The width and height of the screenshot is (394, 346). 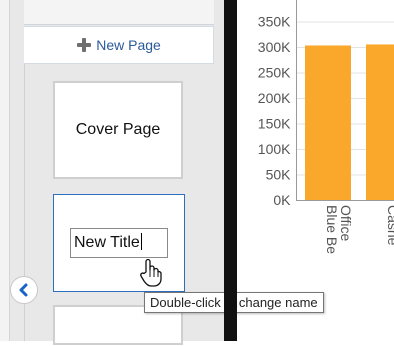 What do you see at coordinates (274, 22) in the screenshot?
I see `y-tick-label: 350K` at bounding box center [274, 22].